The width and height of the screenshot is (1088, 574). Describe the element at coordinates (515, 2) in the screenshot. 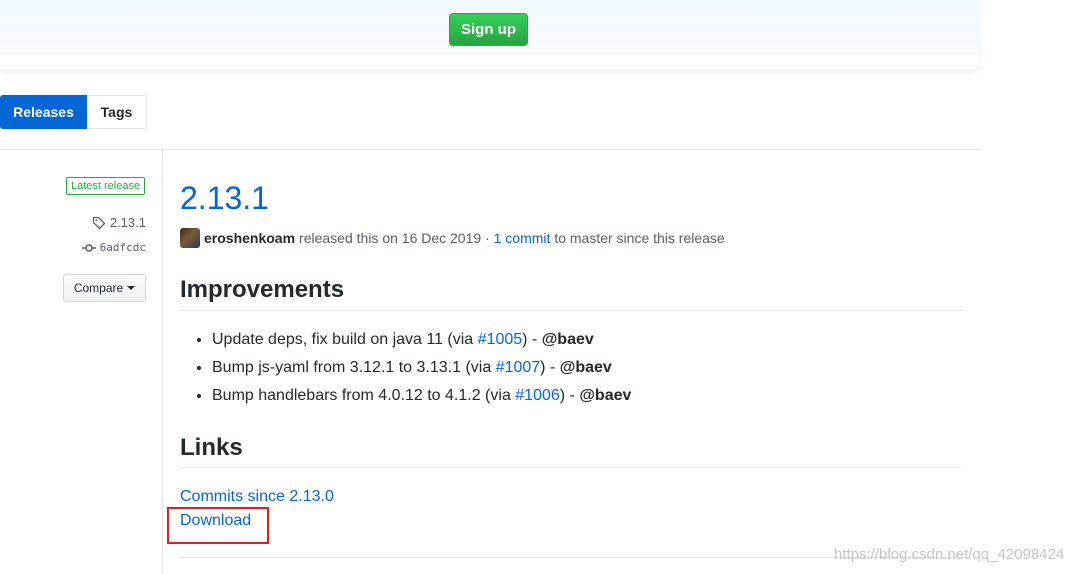

I see `banner-text-fragment` at that location.